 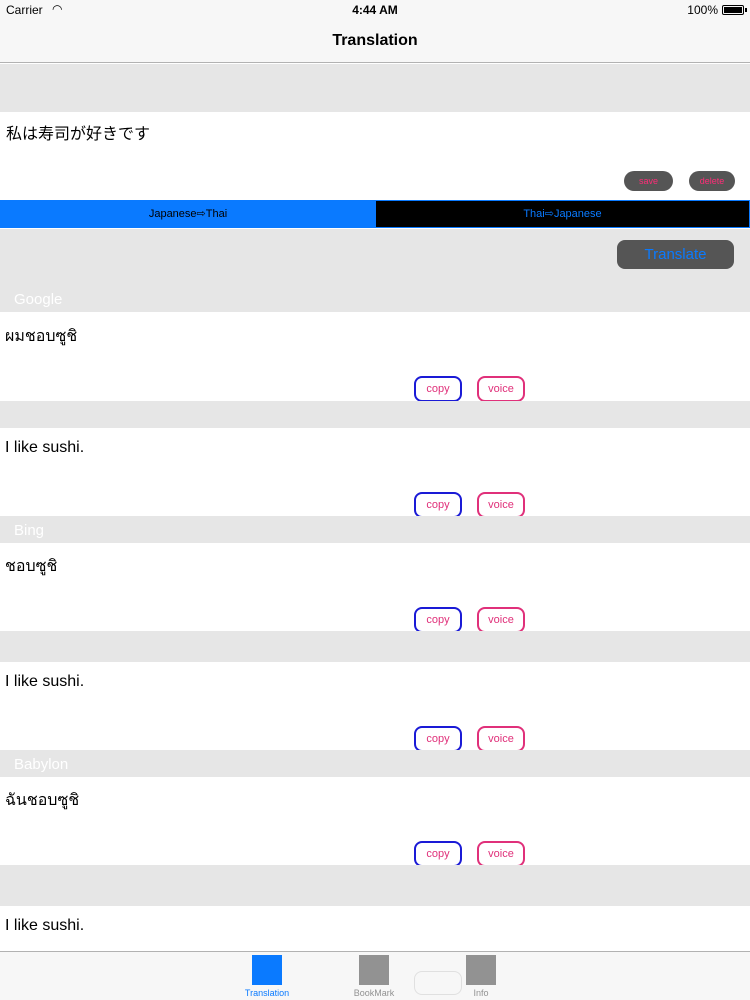 I want to click on section-label-bing: Bing, so click(x=29, y=530).